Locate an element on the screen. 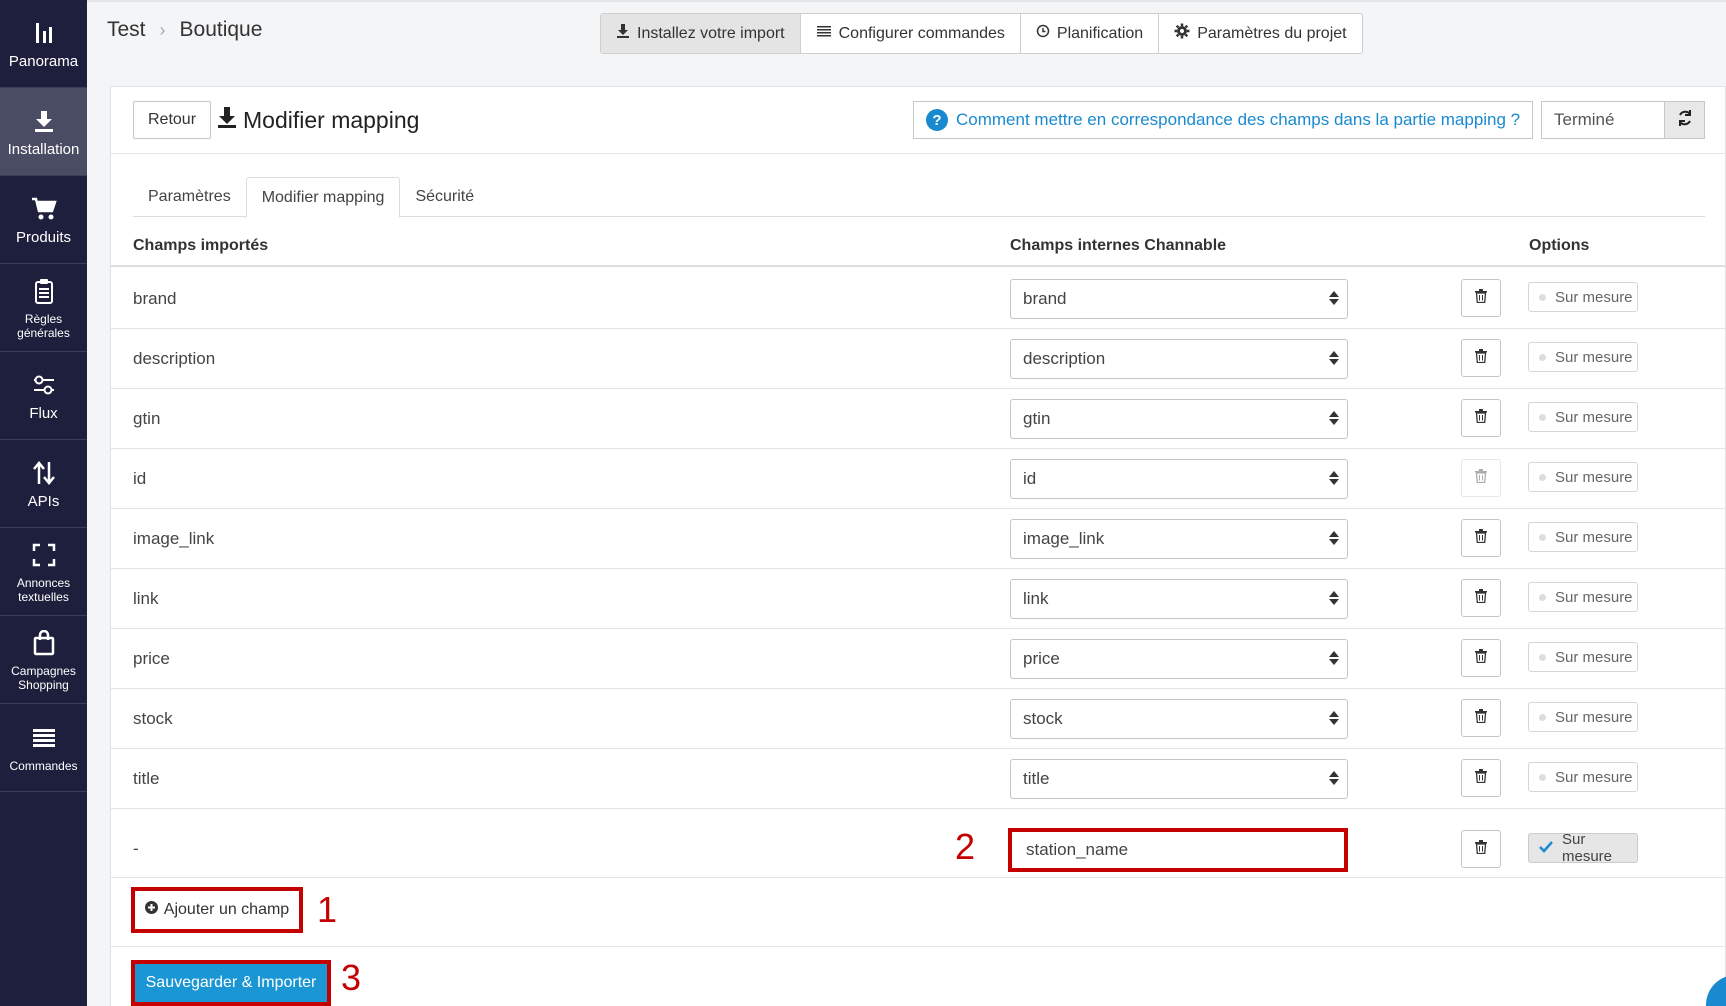 Image resolution: width=1726 pixels, height=1006 pixels. tab-parametres: Paramètres is located at coordinates (189, 197).